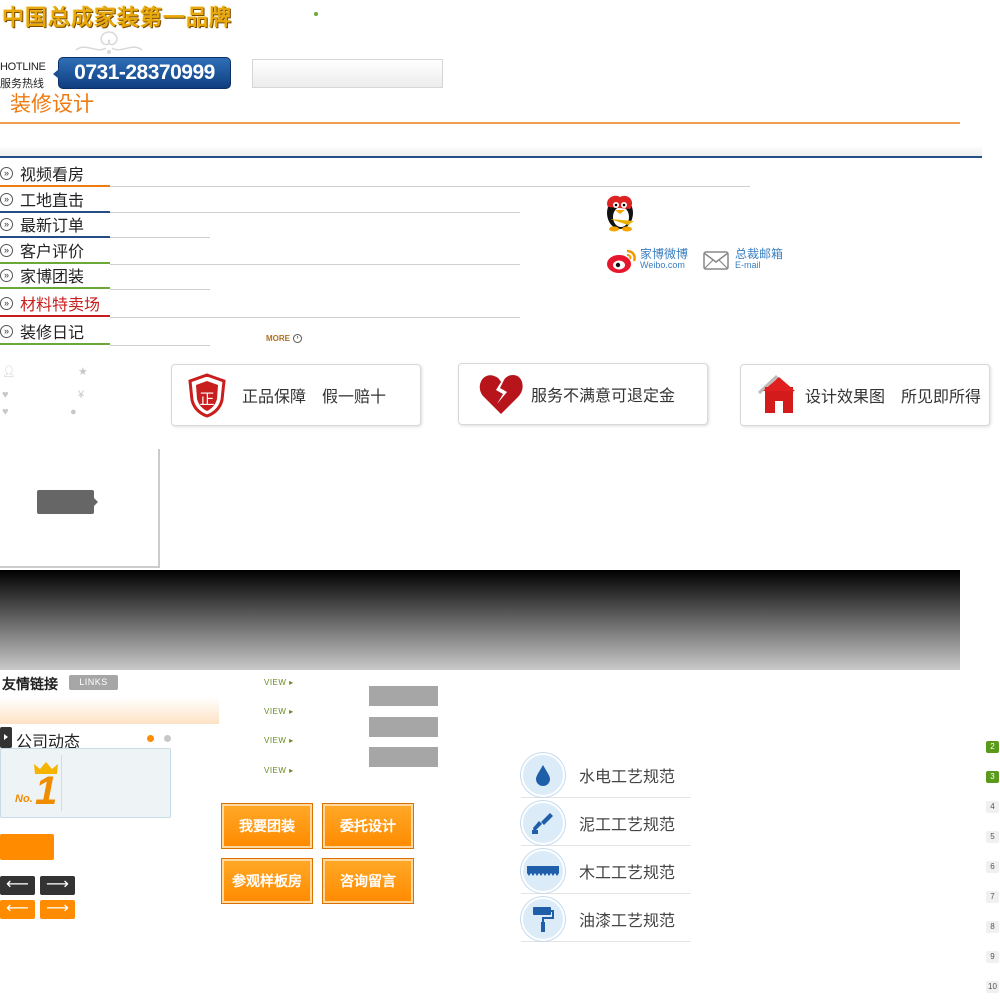 Image resolution: width=1000 pixels, height=1000 pixels. Describe the element at coordinates (543, 918) in the screenshot. I see `paint-roller-icon` at that location.